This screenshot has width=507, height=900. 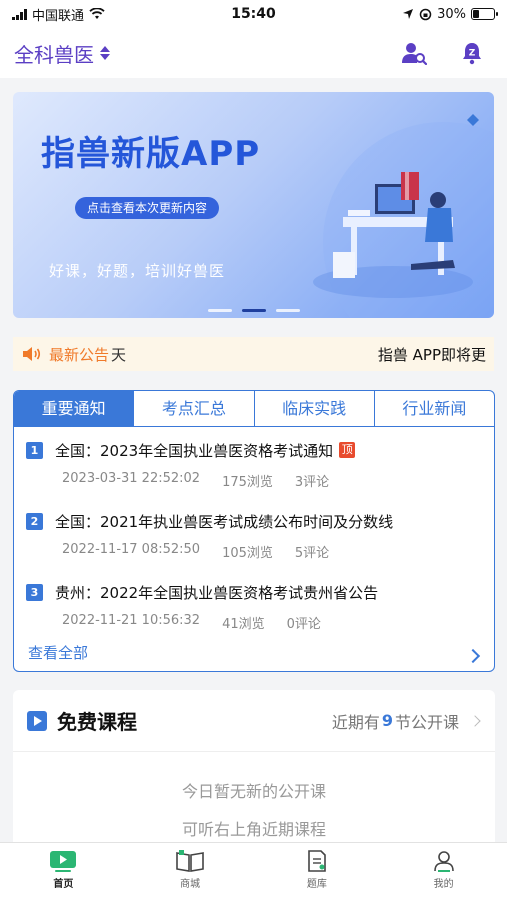 I want to click on nav-label: 商城, so click(x=190, y=884).